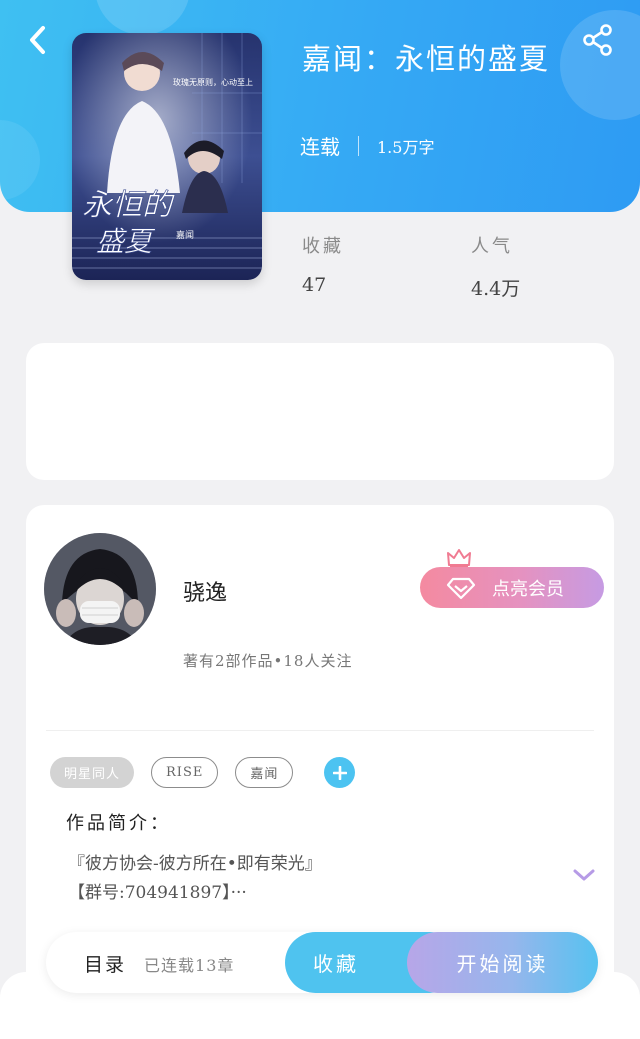  Describe the element at coordinates (461, 588) in the screenshot. I see `diamond-icon` at that location.